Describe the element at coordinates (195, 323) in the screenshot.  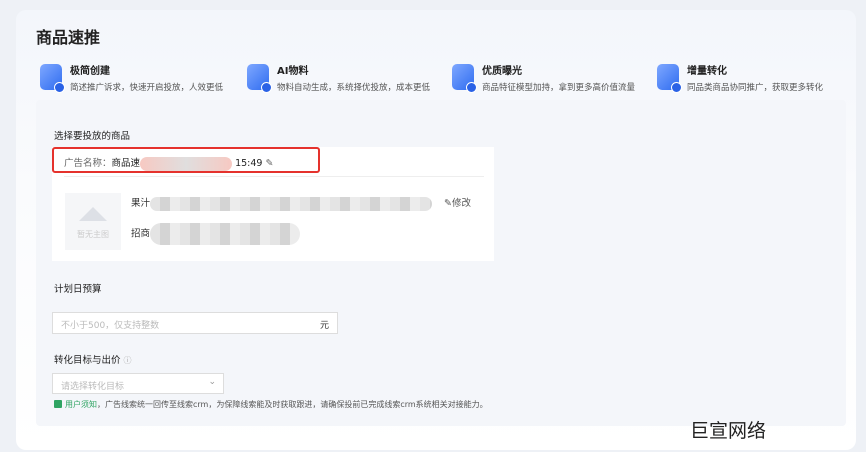
I see `daily-budget-input: 不小于500，仅支持整数 元` at that location.